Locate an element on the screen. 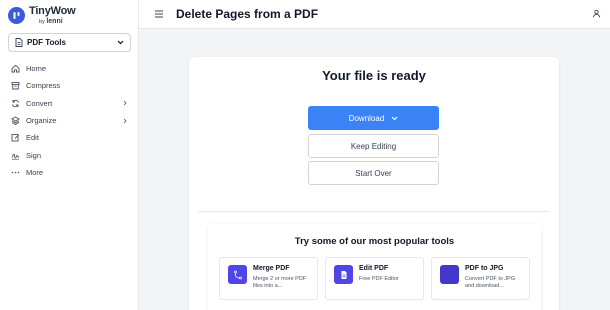 The image size is (610, 310). top-bar: Delete Pages from a PDF is located at coordinates (374, 14).